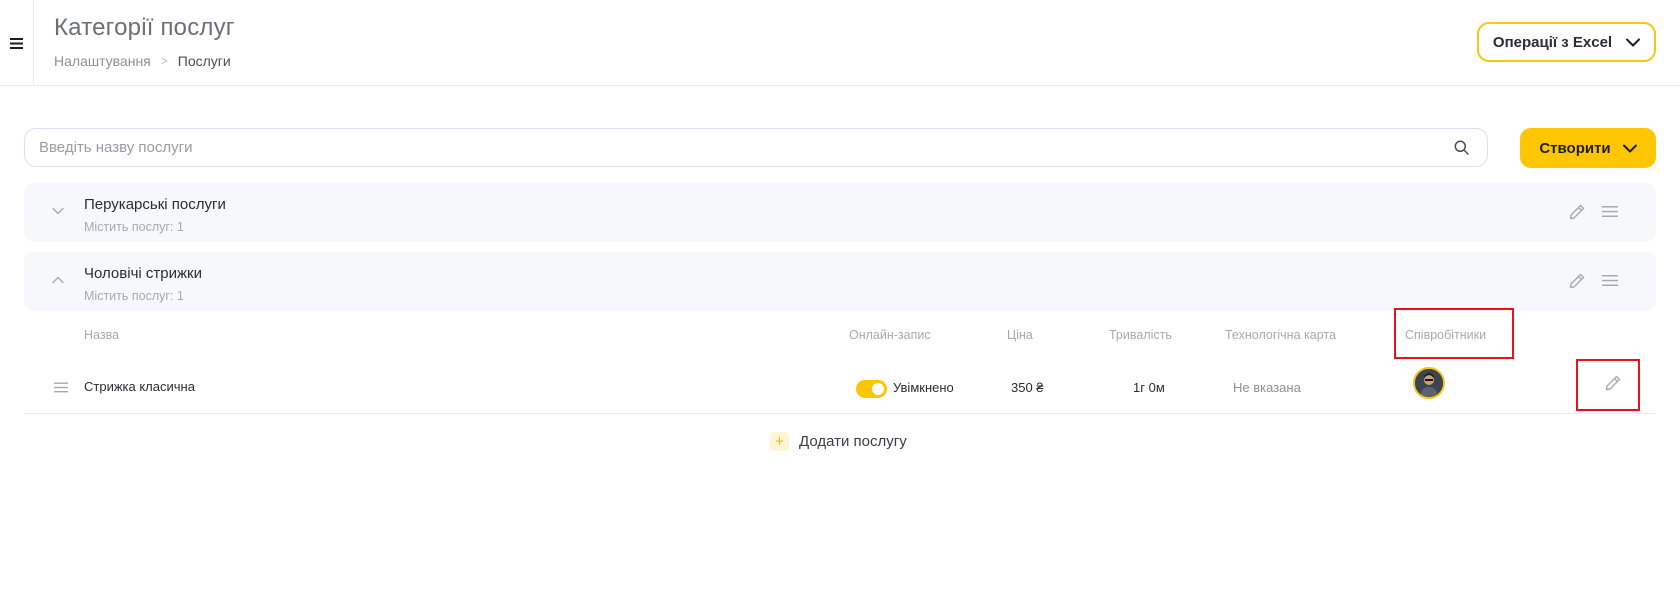 This screenshot has height=601, width=1680. Describe the element at coordinates (1446, 335) in the screenshot. I see `column-header-staff: Співробітники` at that location.